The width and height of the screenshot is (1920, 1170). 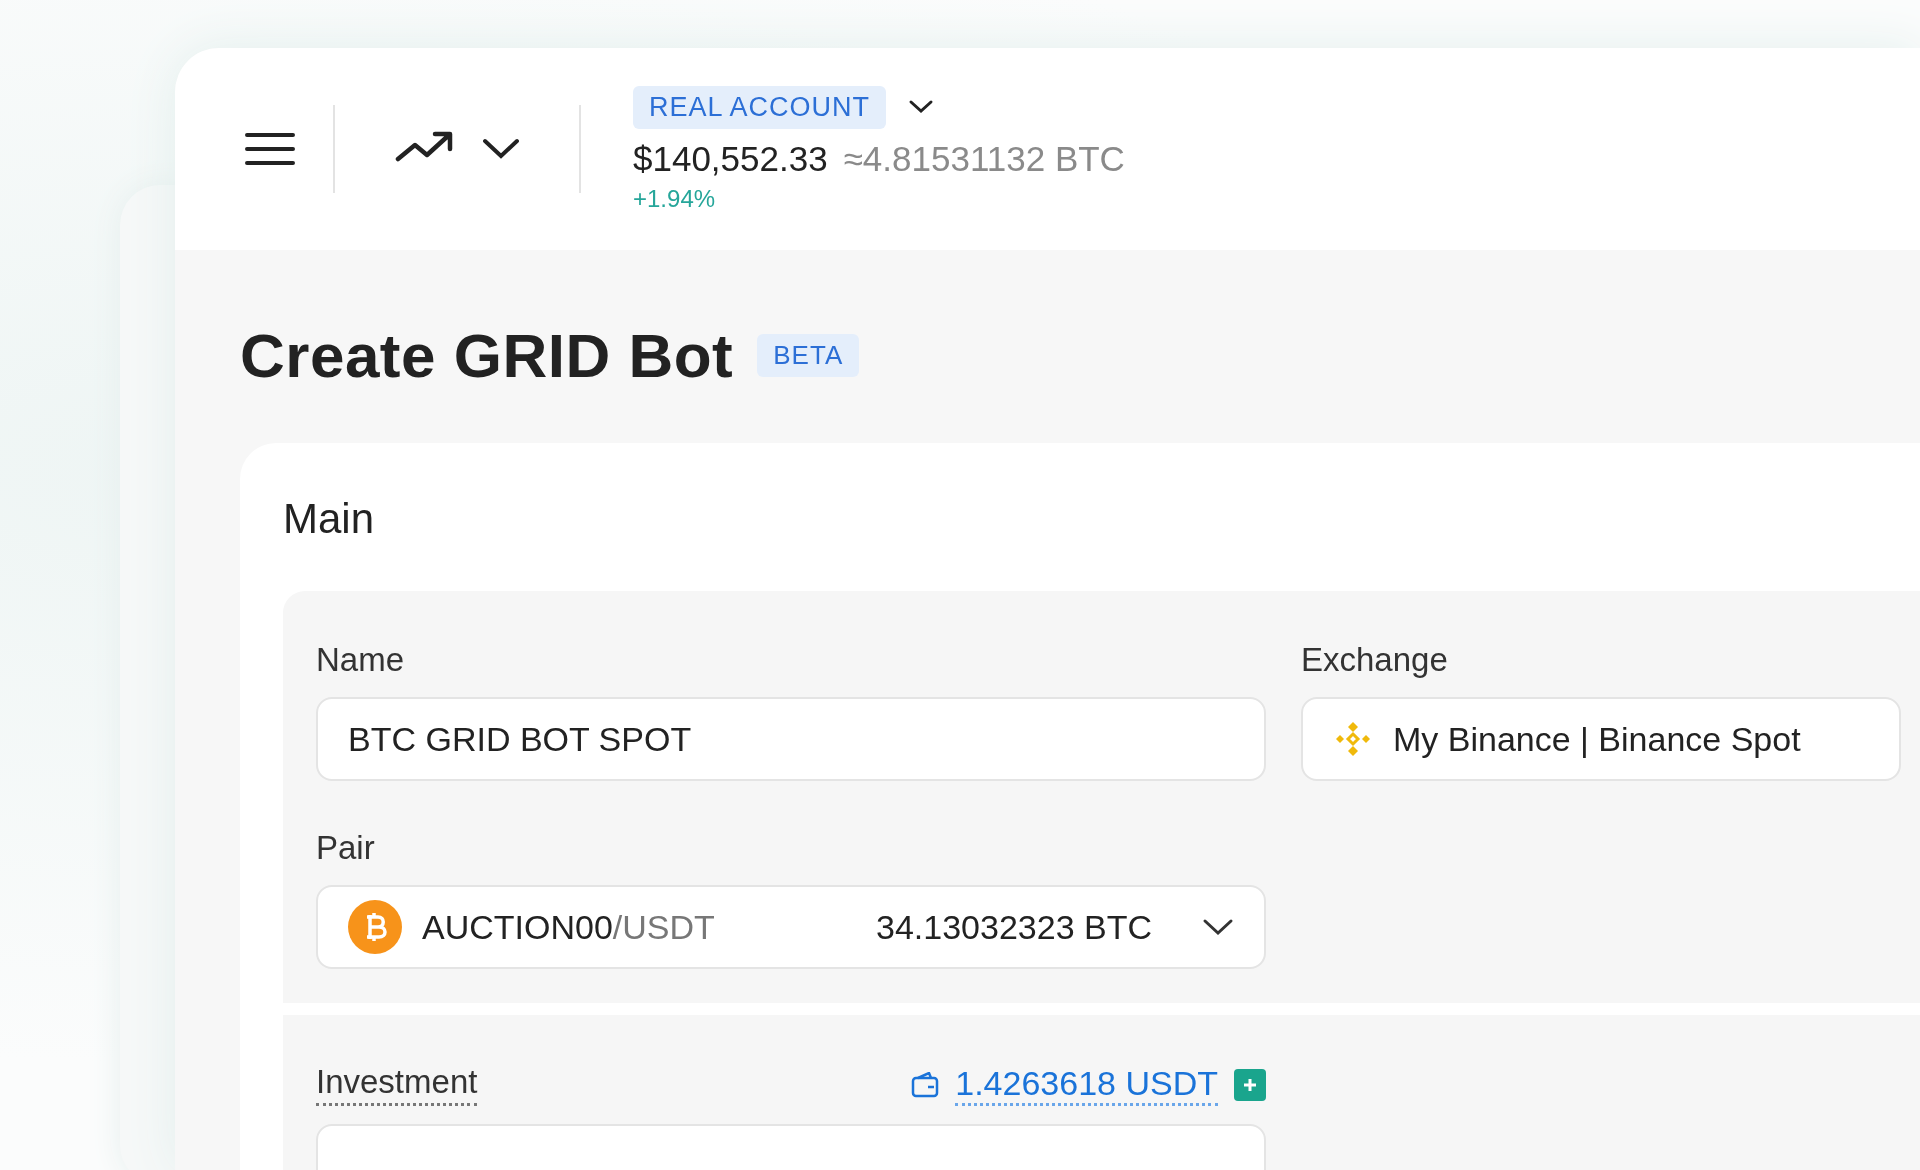 I want to click on balance-btc: ≈4.81531132 BTC, so click(x=984, y=158).